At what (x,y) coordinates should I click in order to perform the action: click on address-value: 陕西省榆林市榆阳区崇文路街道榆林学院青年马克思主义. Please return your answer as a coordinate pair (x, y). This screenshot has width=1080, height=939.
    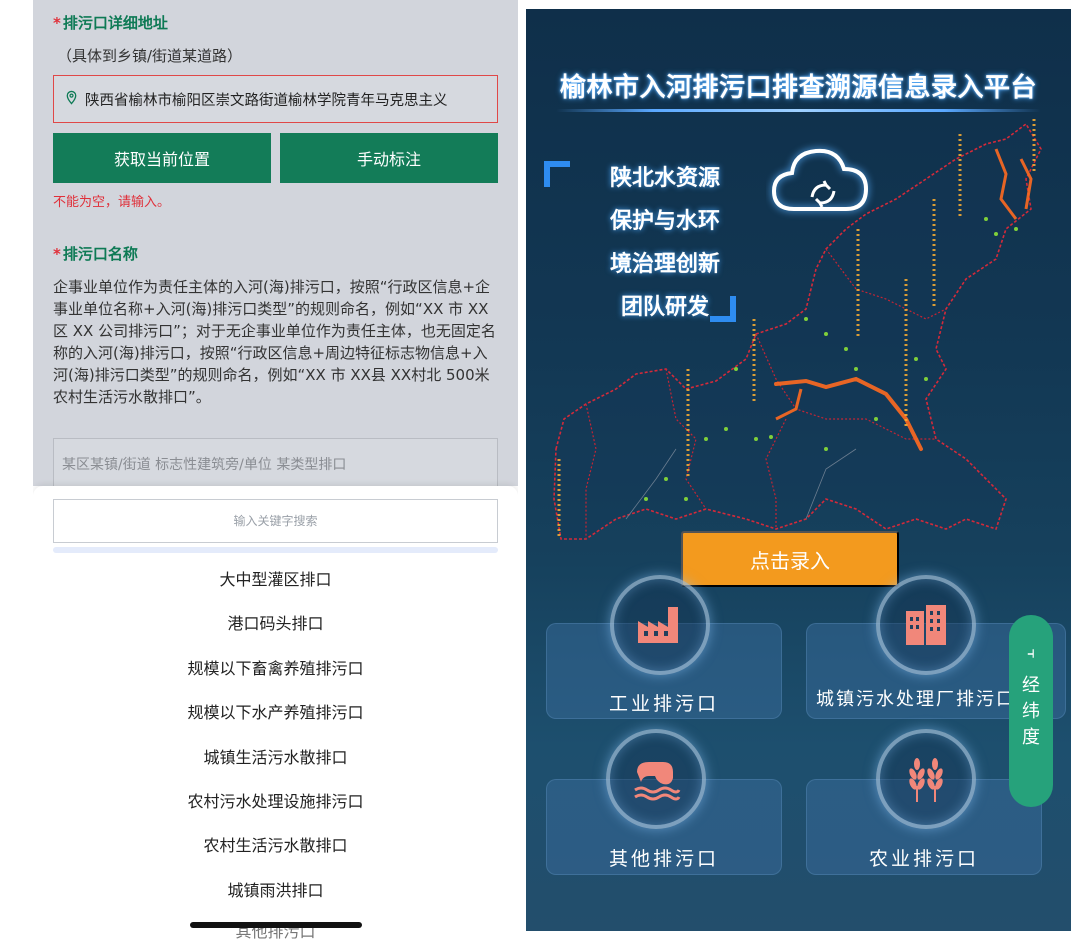
    Looking at the image, I should click on (266, 100).